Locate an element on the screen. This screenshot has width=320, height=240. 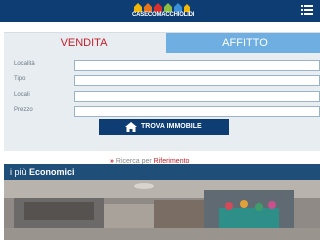
economici-title: i più Economici is located at coordinates (42, 172).